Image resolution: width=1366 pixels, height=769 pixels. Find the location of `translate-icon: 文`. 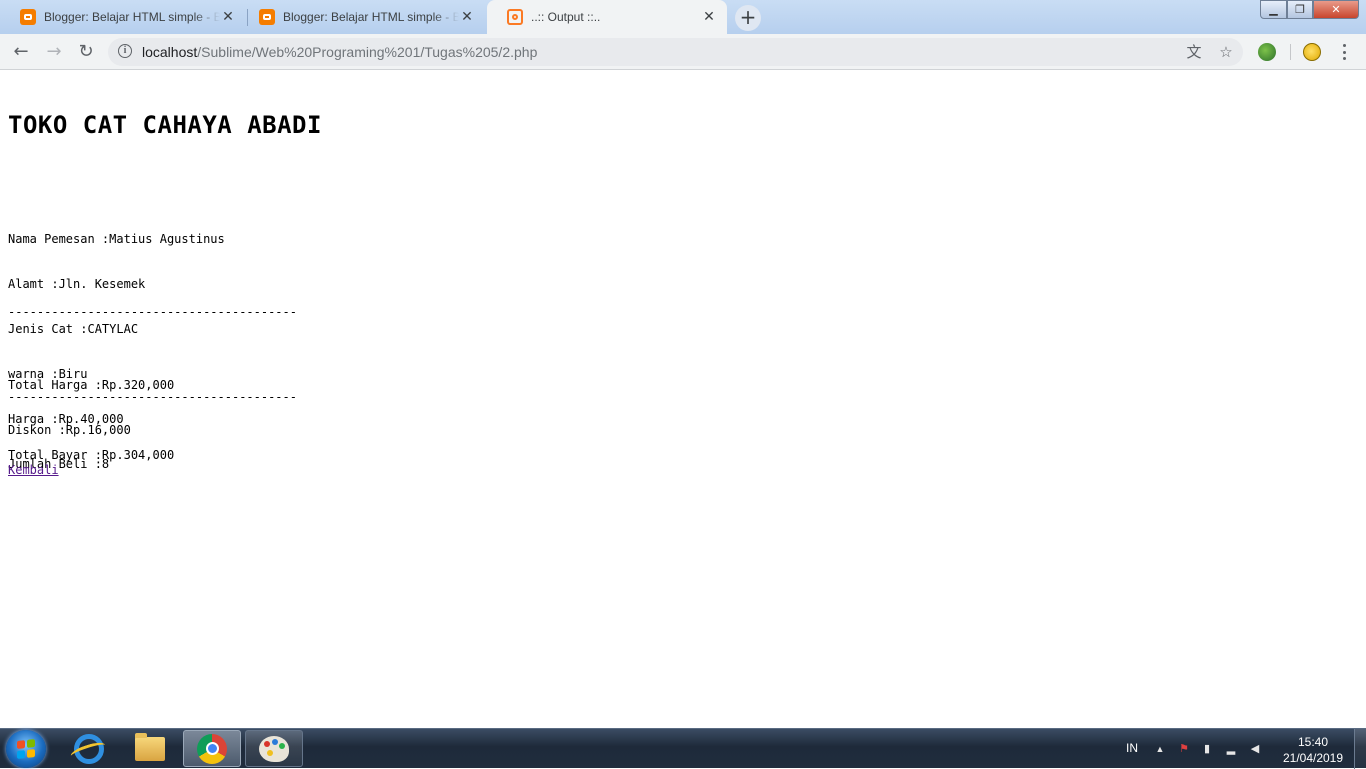

translate-icon: 文 is located at coordinates (1194, 52).